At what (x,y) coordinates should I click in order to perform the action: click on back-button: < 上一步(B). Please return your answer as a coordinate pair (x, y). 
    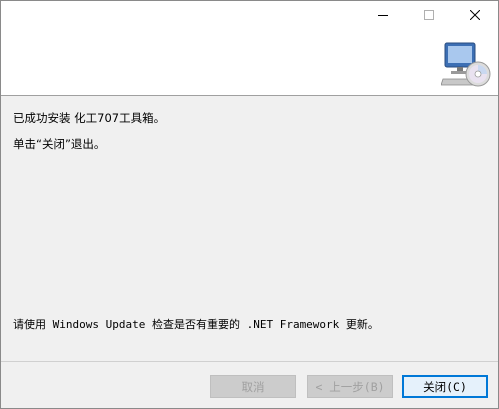
    Looking at the image, I should click on (350, 386).